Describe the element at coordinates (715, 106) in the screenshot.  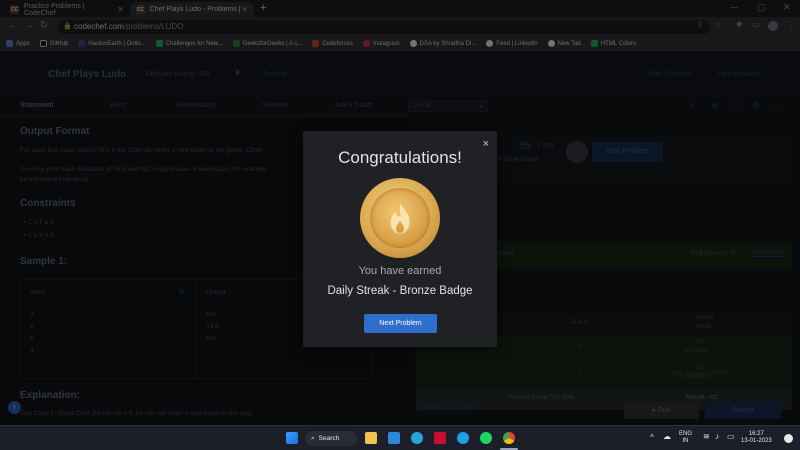
I see `copy-code-icon: ⧉` at that location.